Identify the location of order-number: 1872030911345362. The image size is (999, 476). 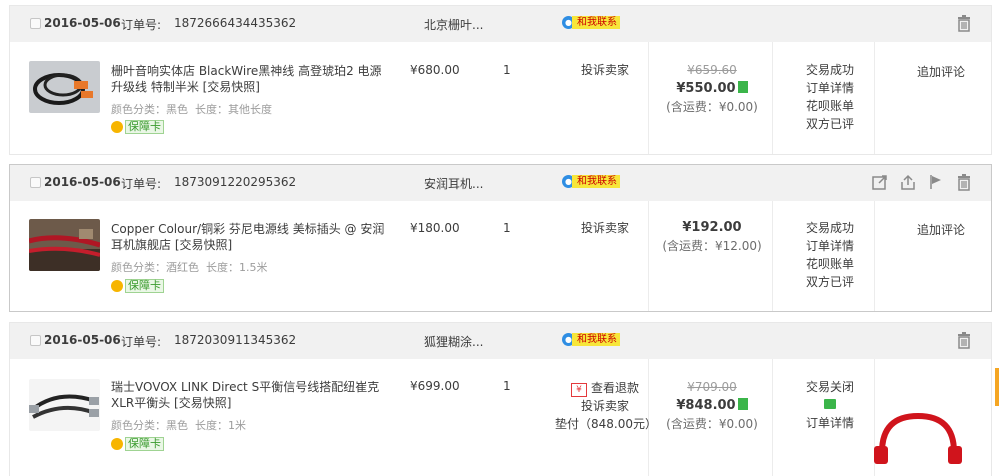
(235, 340).